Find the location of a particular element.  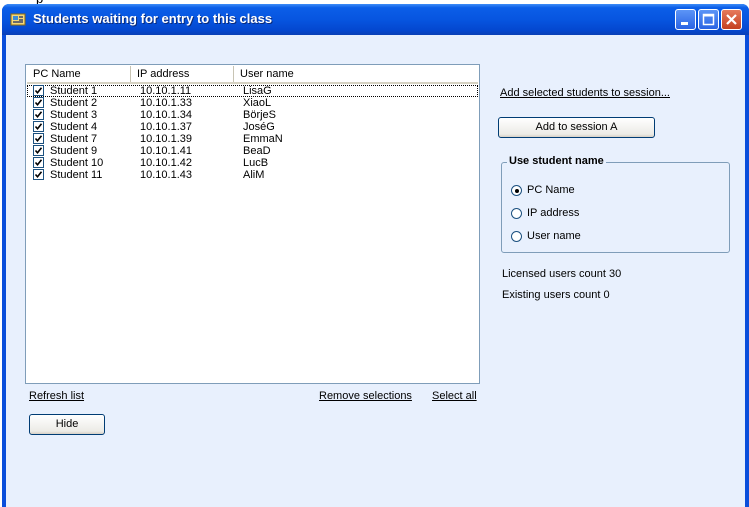

ip-address-cell: 10.10.1.37 is located at coordinates (166, 127).